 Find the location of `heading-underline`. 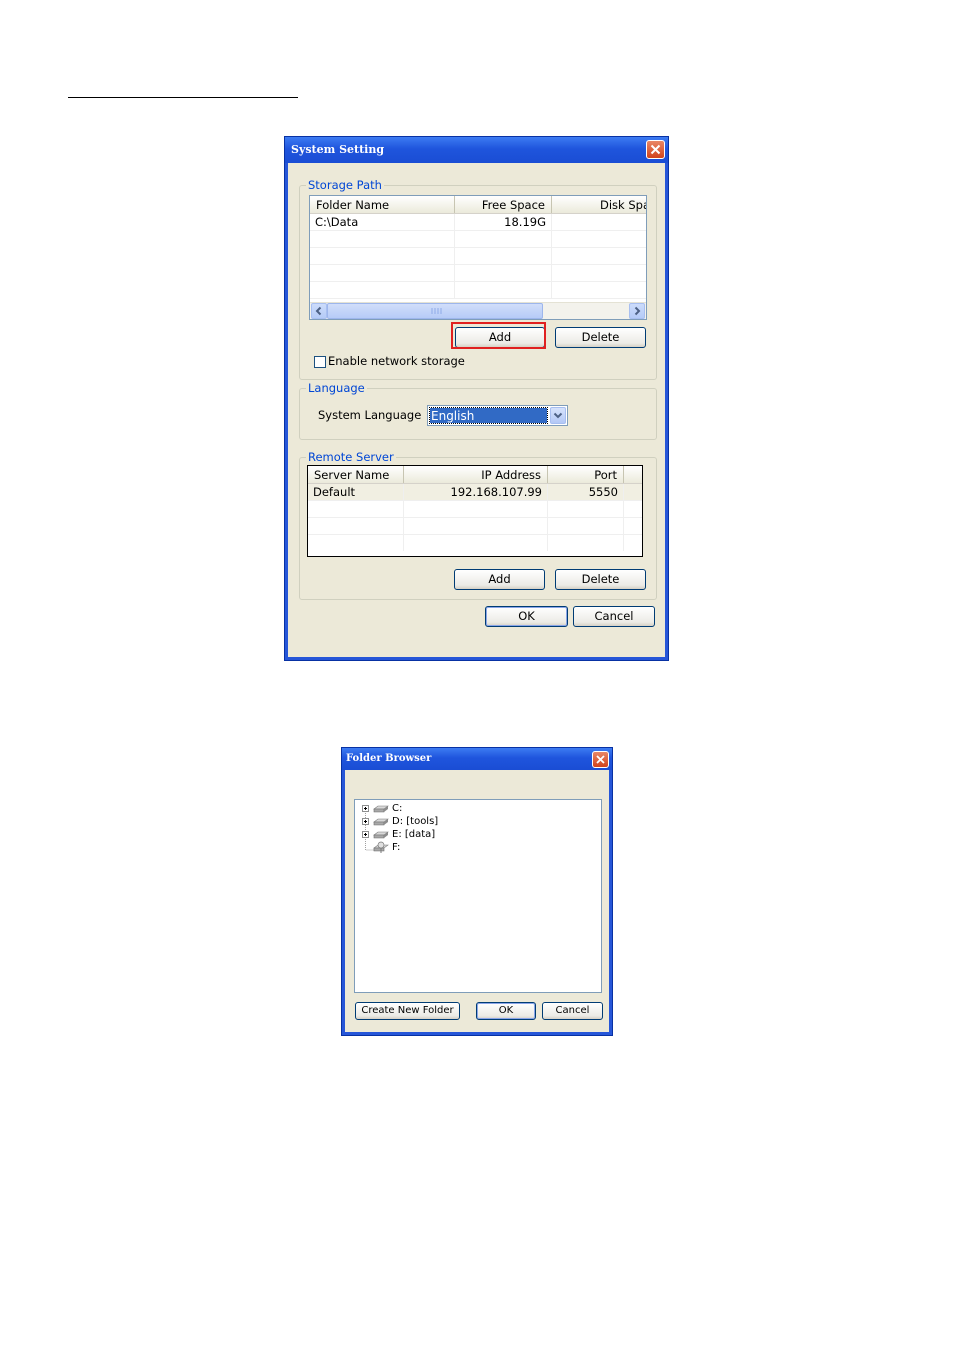

heading-underline is located at coordinates (183, 97).